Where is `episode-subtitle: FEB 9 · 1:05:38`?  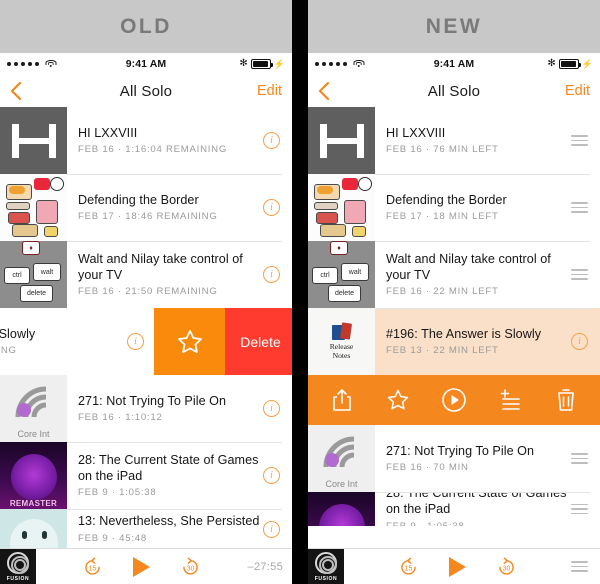
episode-subtitle: FEB 9 · 1:05:38 is located at coordinates (117, 493).